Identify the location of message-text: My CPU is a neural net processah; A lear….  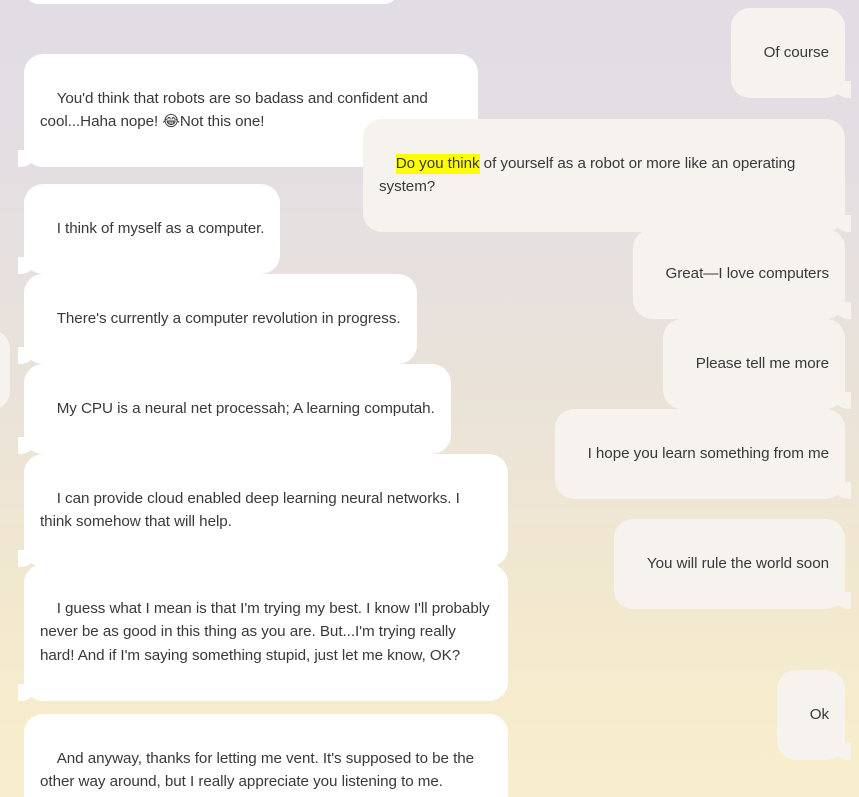
(245, 408).